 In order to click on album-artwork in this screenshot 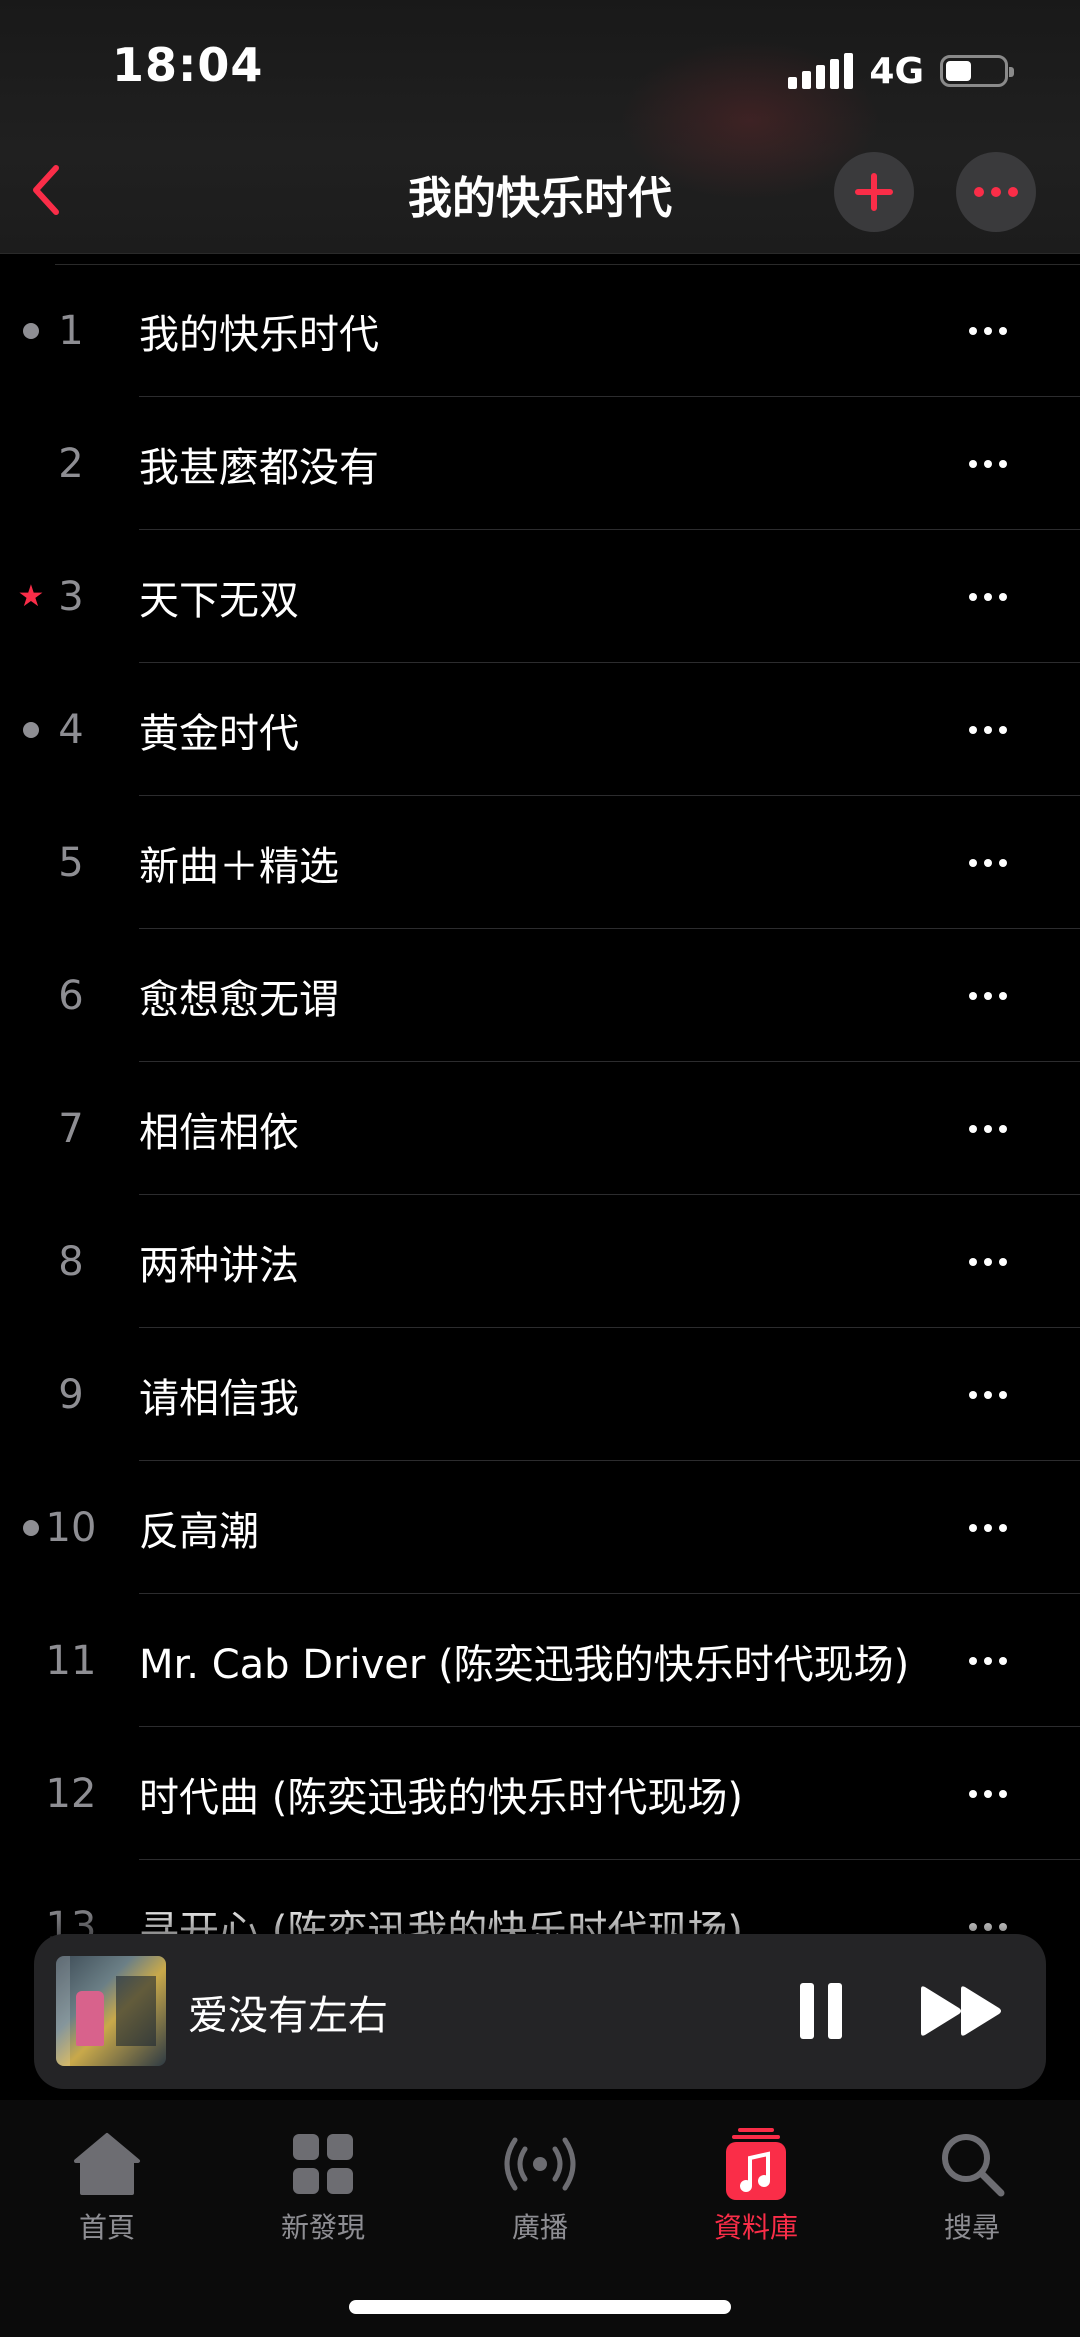, I will do `click(111, 2011)`.